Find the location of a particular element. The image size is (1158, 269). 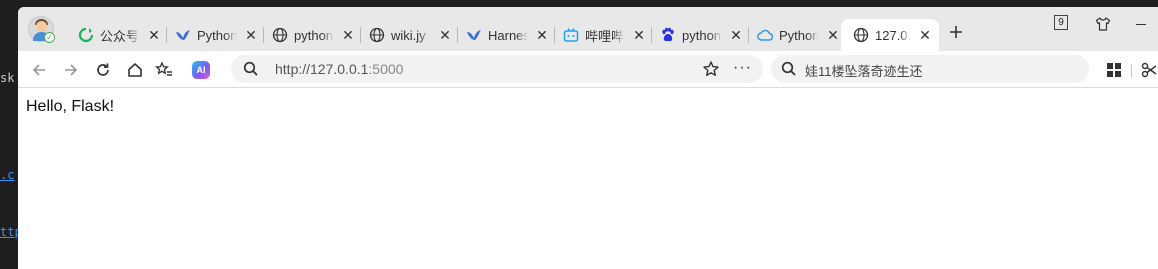

tab-wechat: 公众号 ✕ is located at coordinates (118, 35).